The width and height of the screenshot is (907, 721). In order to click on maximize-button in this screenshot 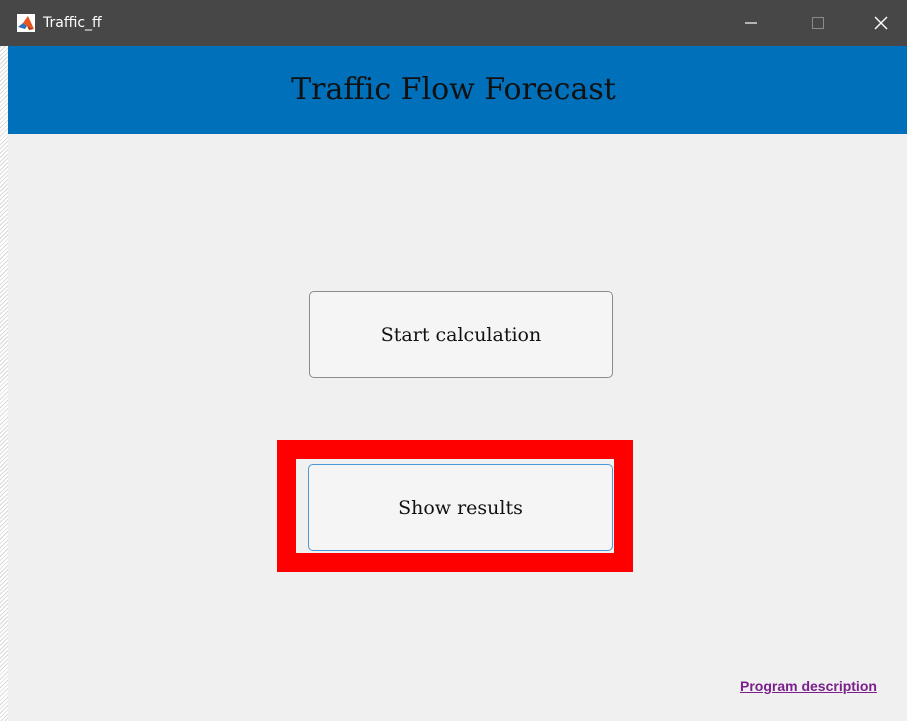, I will do `click(818, 23)`.